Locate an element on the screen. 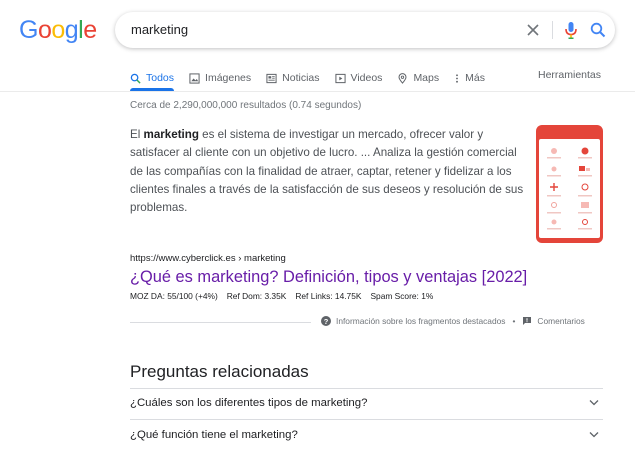 This screenshot has height=467, width=635. related-divider is located at coordinates (366, 419).